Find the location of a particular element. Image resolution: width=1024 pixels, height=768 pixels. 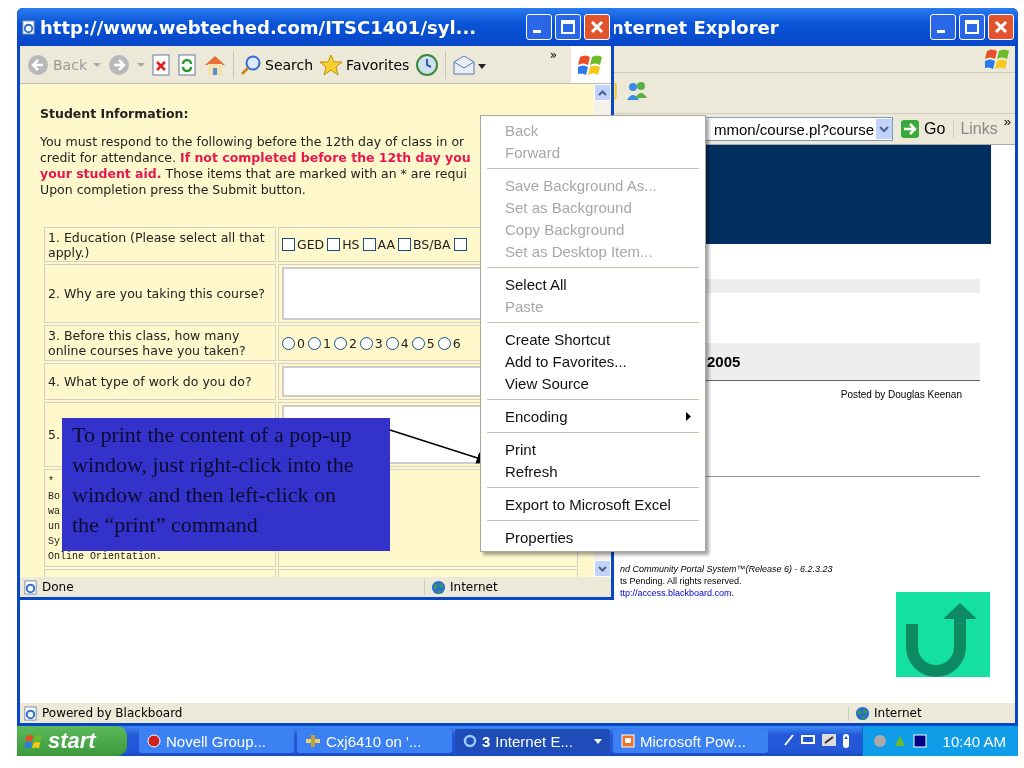

note-text: Online Orientation. is located at coordinates (105, 557).